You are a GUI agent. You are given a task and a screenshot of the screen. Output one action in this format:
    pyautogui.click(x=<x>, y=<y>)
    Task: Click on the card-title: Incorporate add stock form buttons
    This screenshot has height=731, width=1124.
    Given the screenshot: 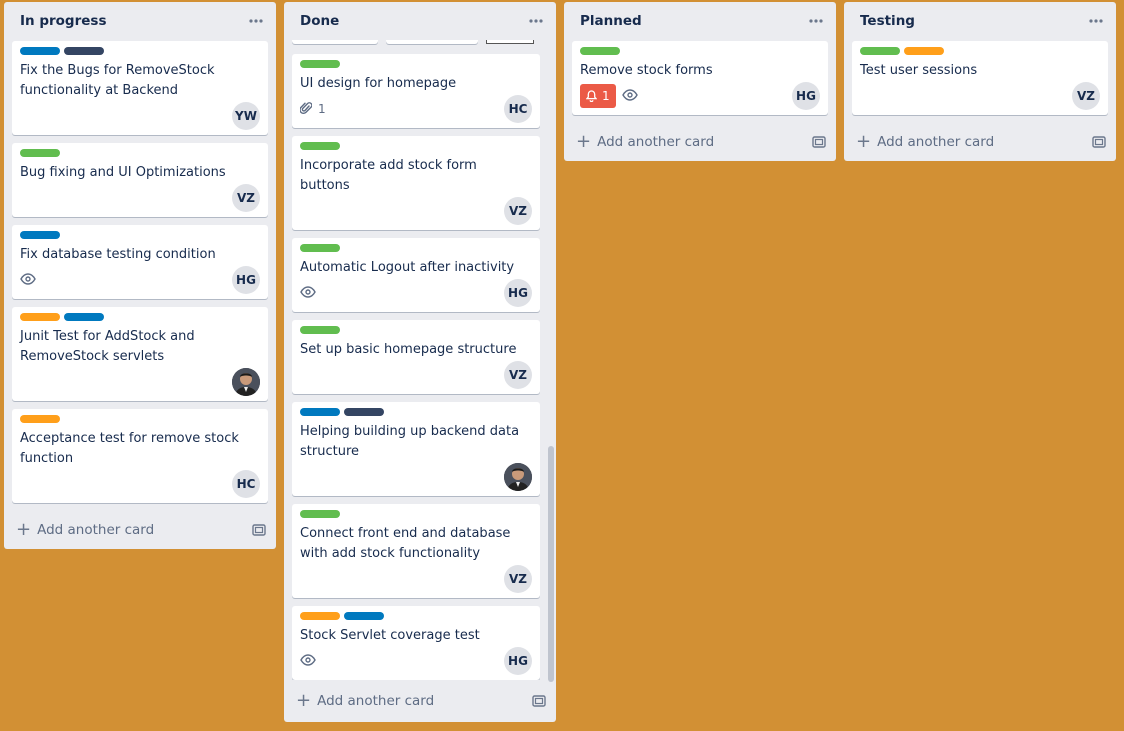 What is the action you would take?
    pyautogui.click(x=388, y=175)
    